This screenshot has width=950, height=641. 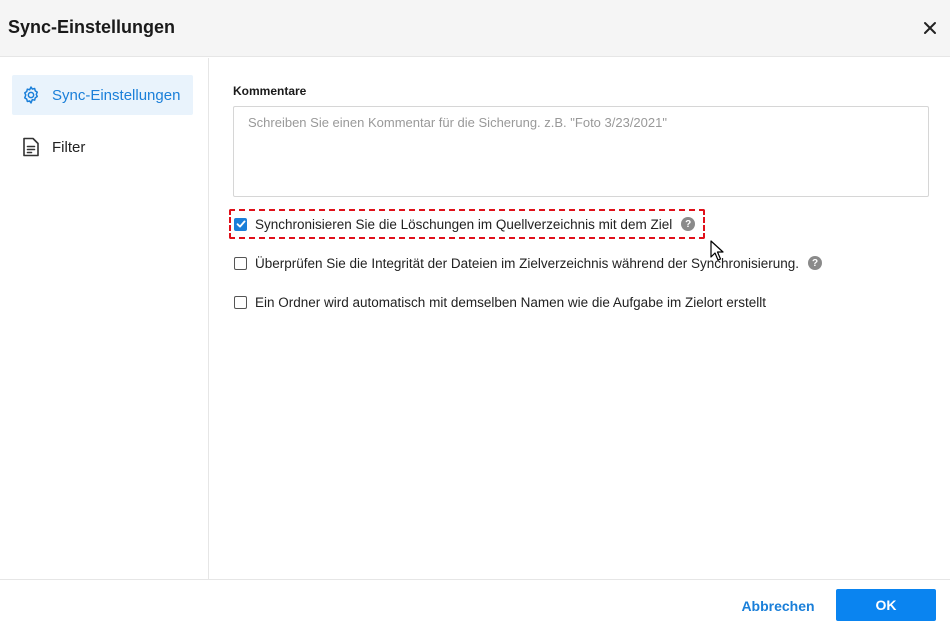 I want to click on close-icon, so click(x=930, y=28).